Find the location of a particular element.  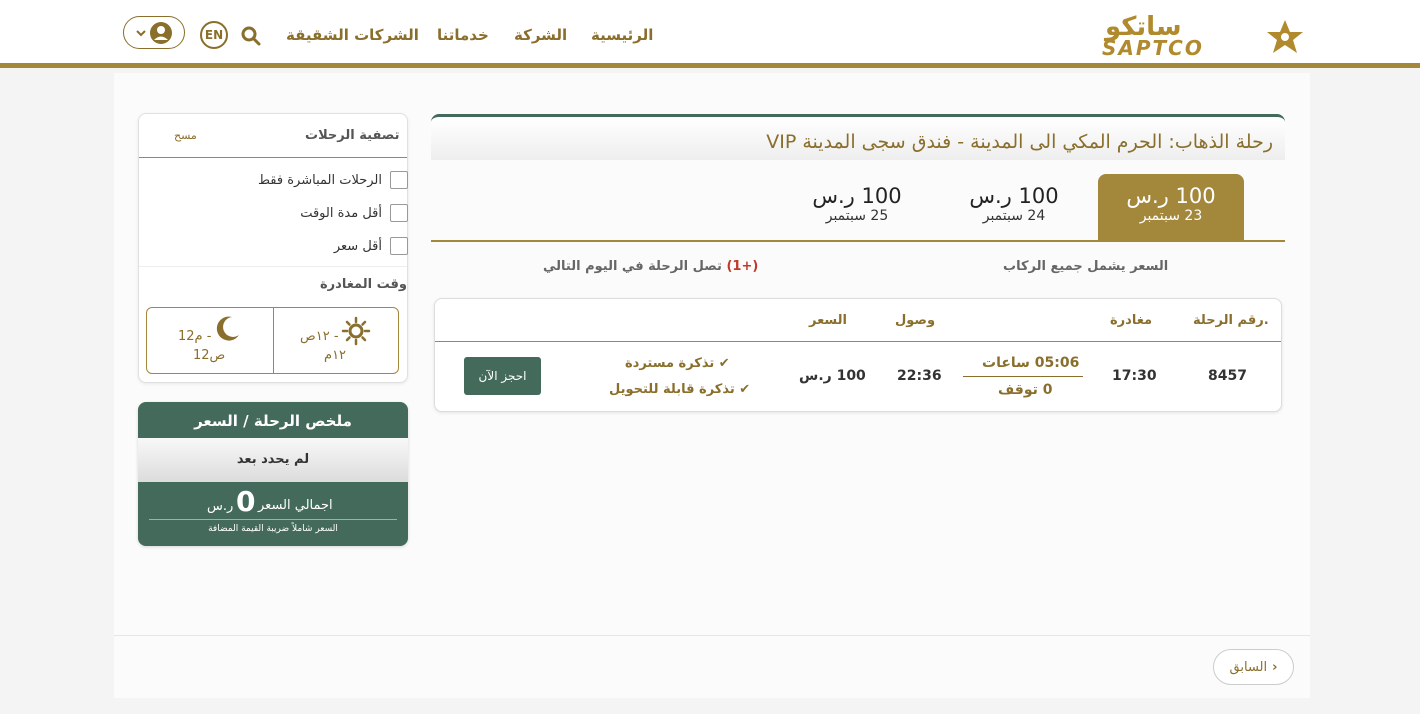

logo-text-en: SAPTCO is located at coordinates (1153, 47).